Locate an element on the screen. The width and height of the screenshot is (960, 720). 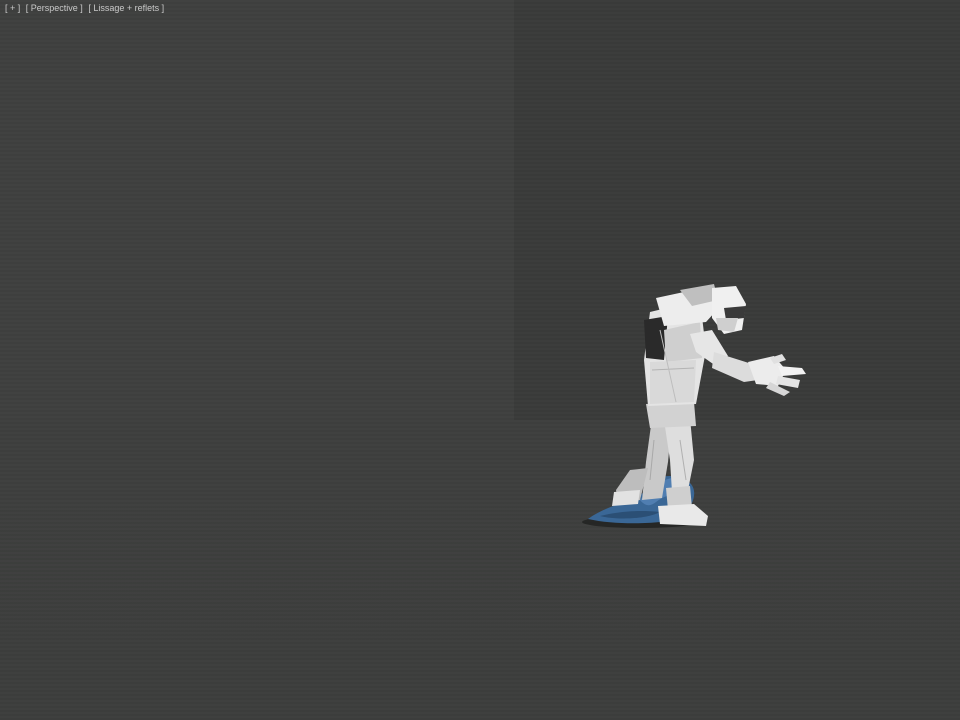
viewport-shading-menu: [ Lissage + reflets ] is located at coordinates (126, 8).